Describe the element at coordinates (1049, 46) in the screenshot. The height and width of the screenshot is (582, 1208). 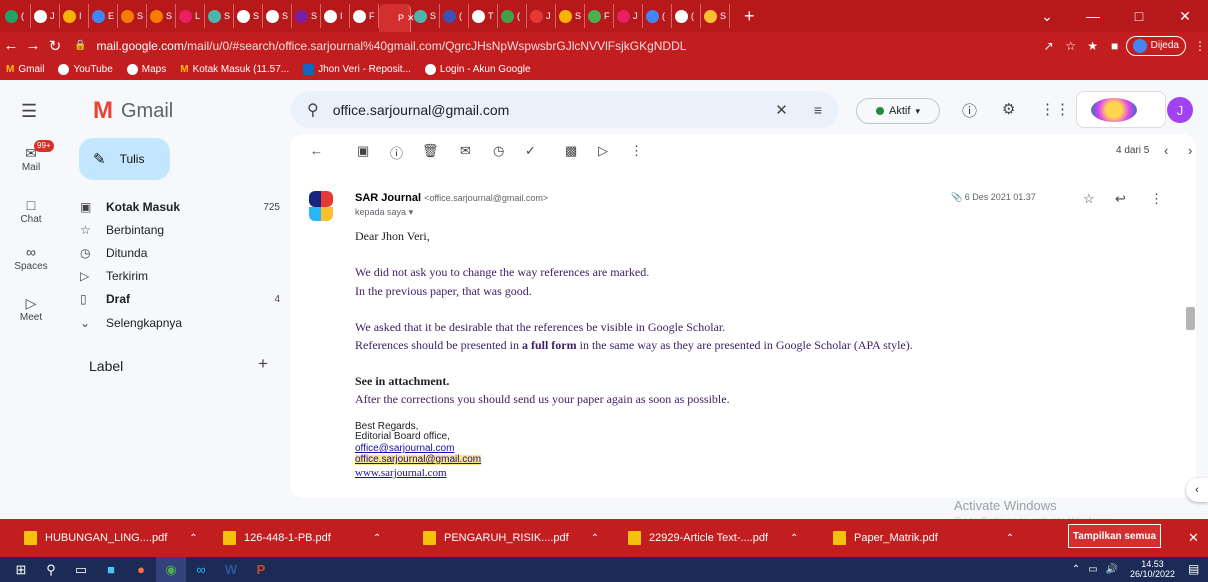
I see `share-icon: ↗` at that location.